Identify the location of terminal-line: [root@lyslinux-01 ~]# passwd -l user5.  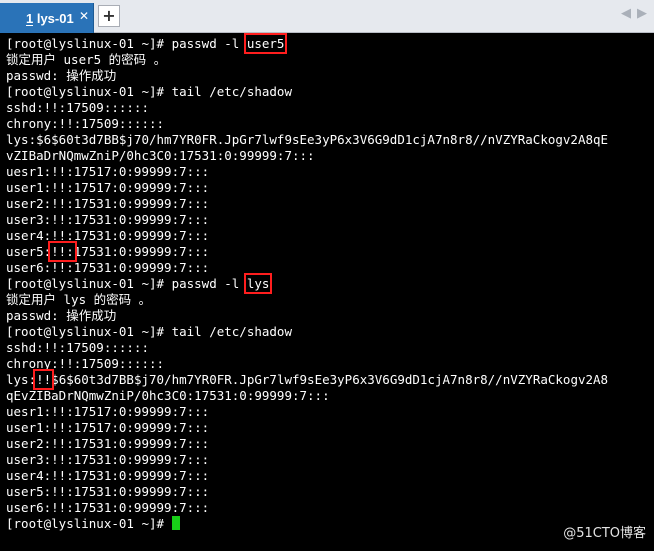
(328, 43).